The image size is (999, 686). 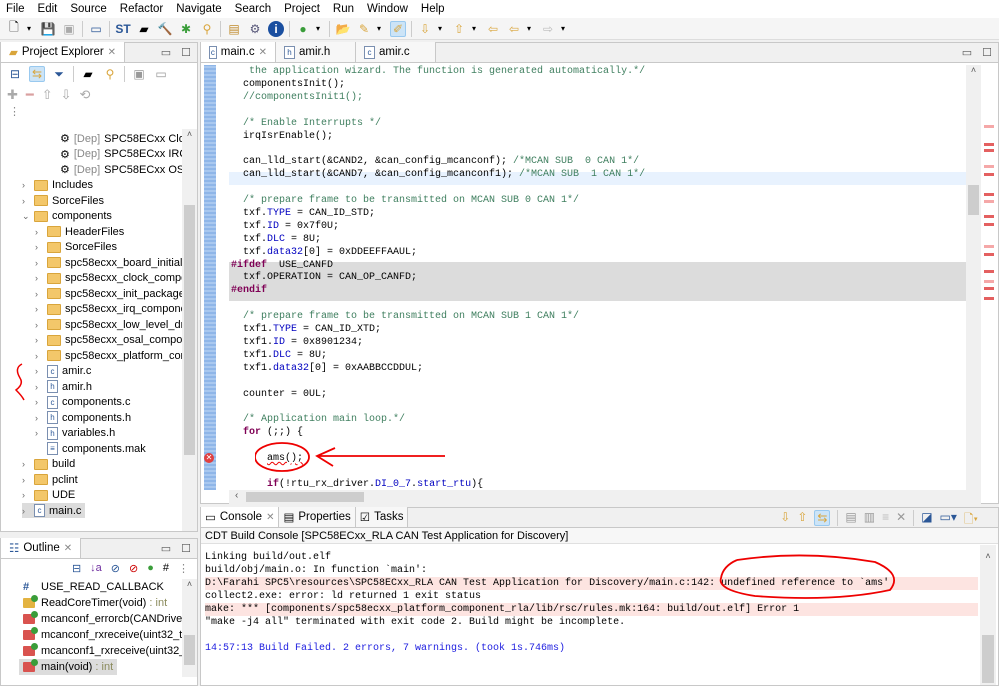 What do you see at coordinates (48, 29) in the screenshot?
I see `save-icon: 💾` at bounding box center [48, 29].